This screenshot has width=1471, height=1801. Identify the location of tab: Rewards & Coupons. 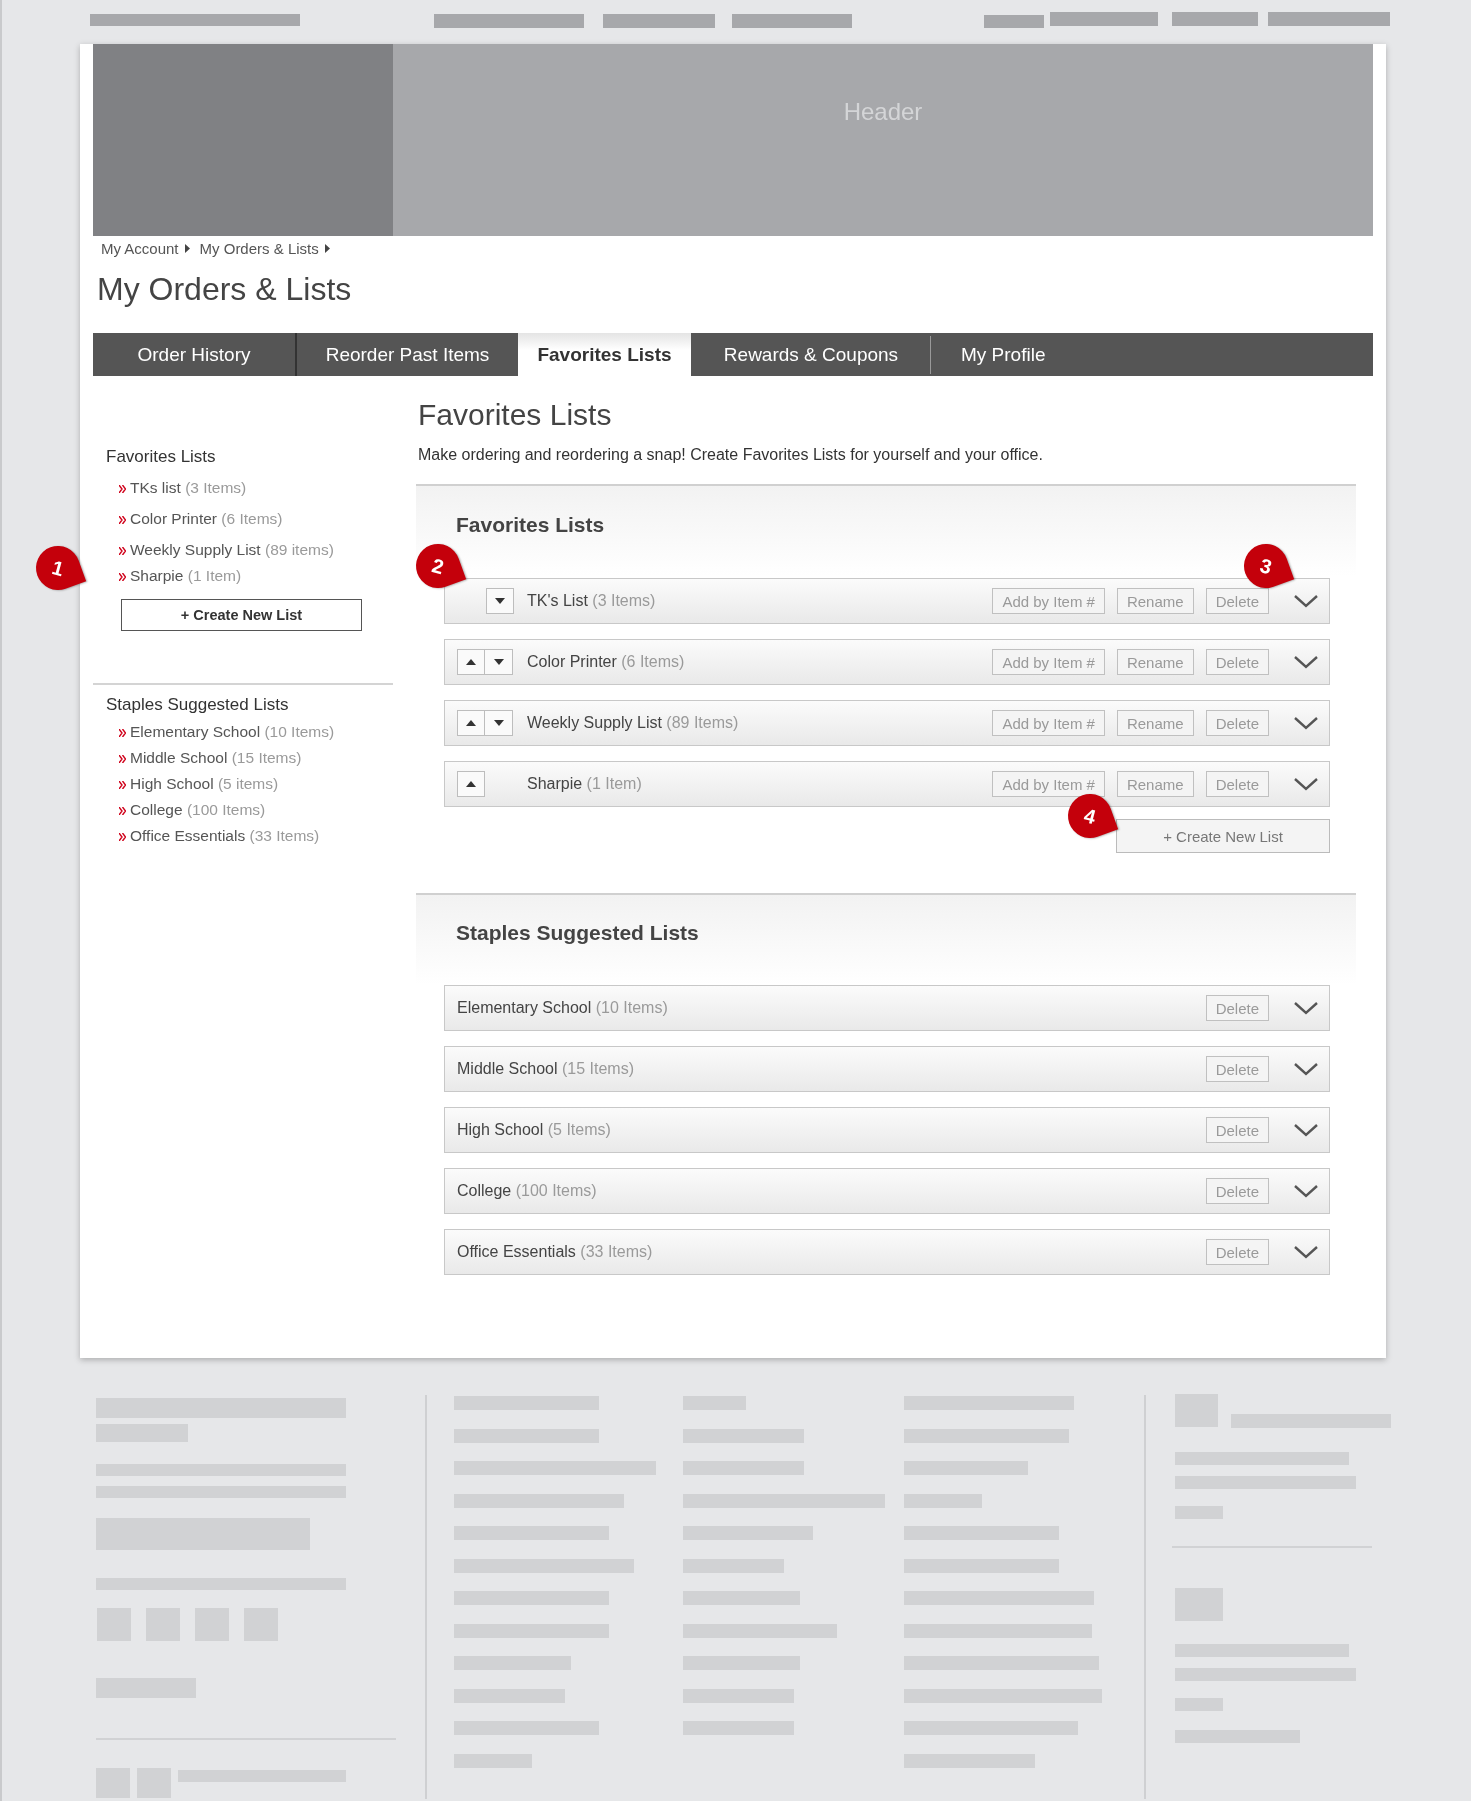
(811, 354).